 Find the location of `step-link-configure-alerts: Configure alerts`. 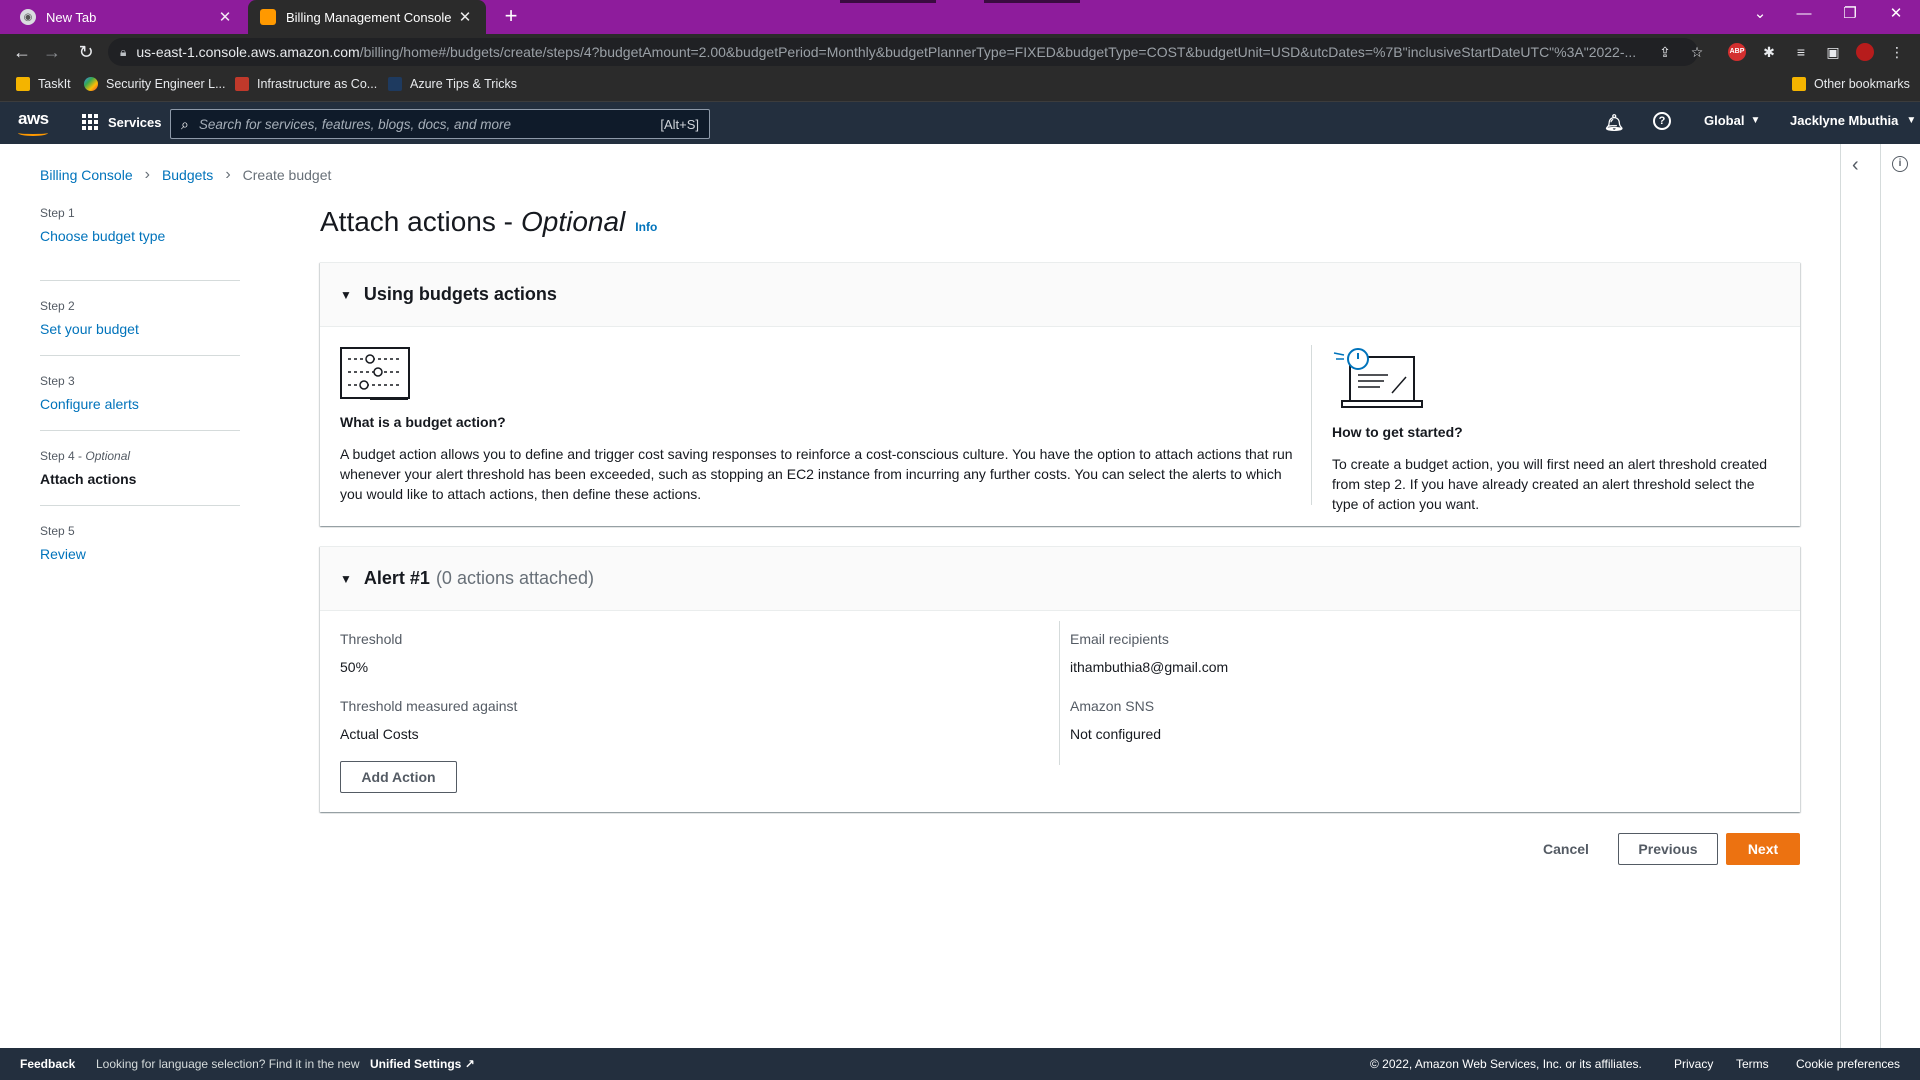

step-link-configure-alerts: Configure alerts is located at coordinates (140, 404).